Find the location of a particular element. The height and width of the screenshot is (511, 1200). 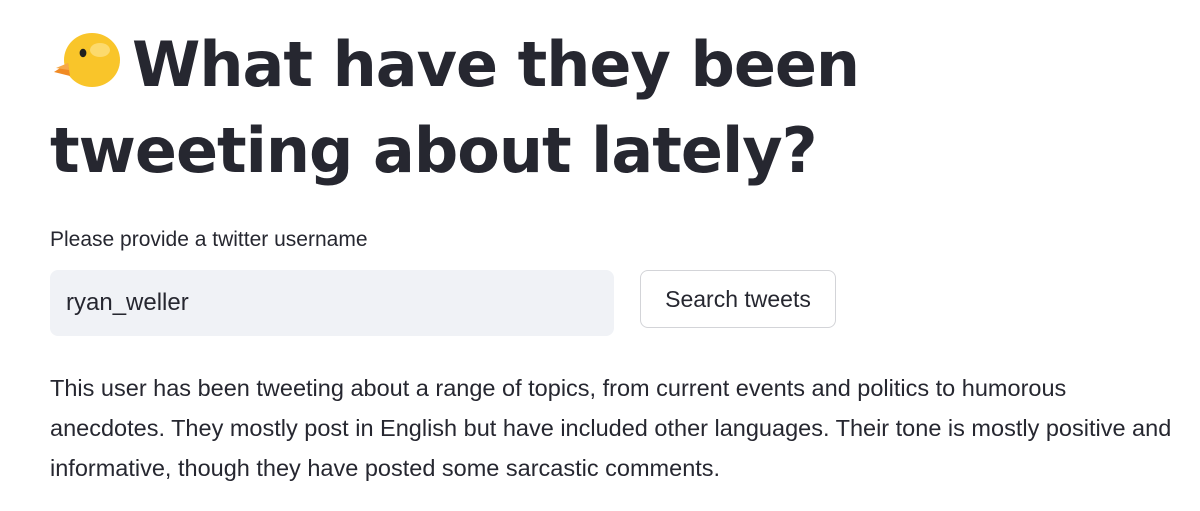

chick-icon is located at coordinates (86, 56).